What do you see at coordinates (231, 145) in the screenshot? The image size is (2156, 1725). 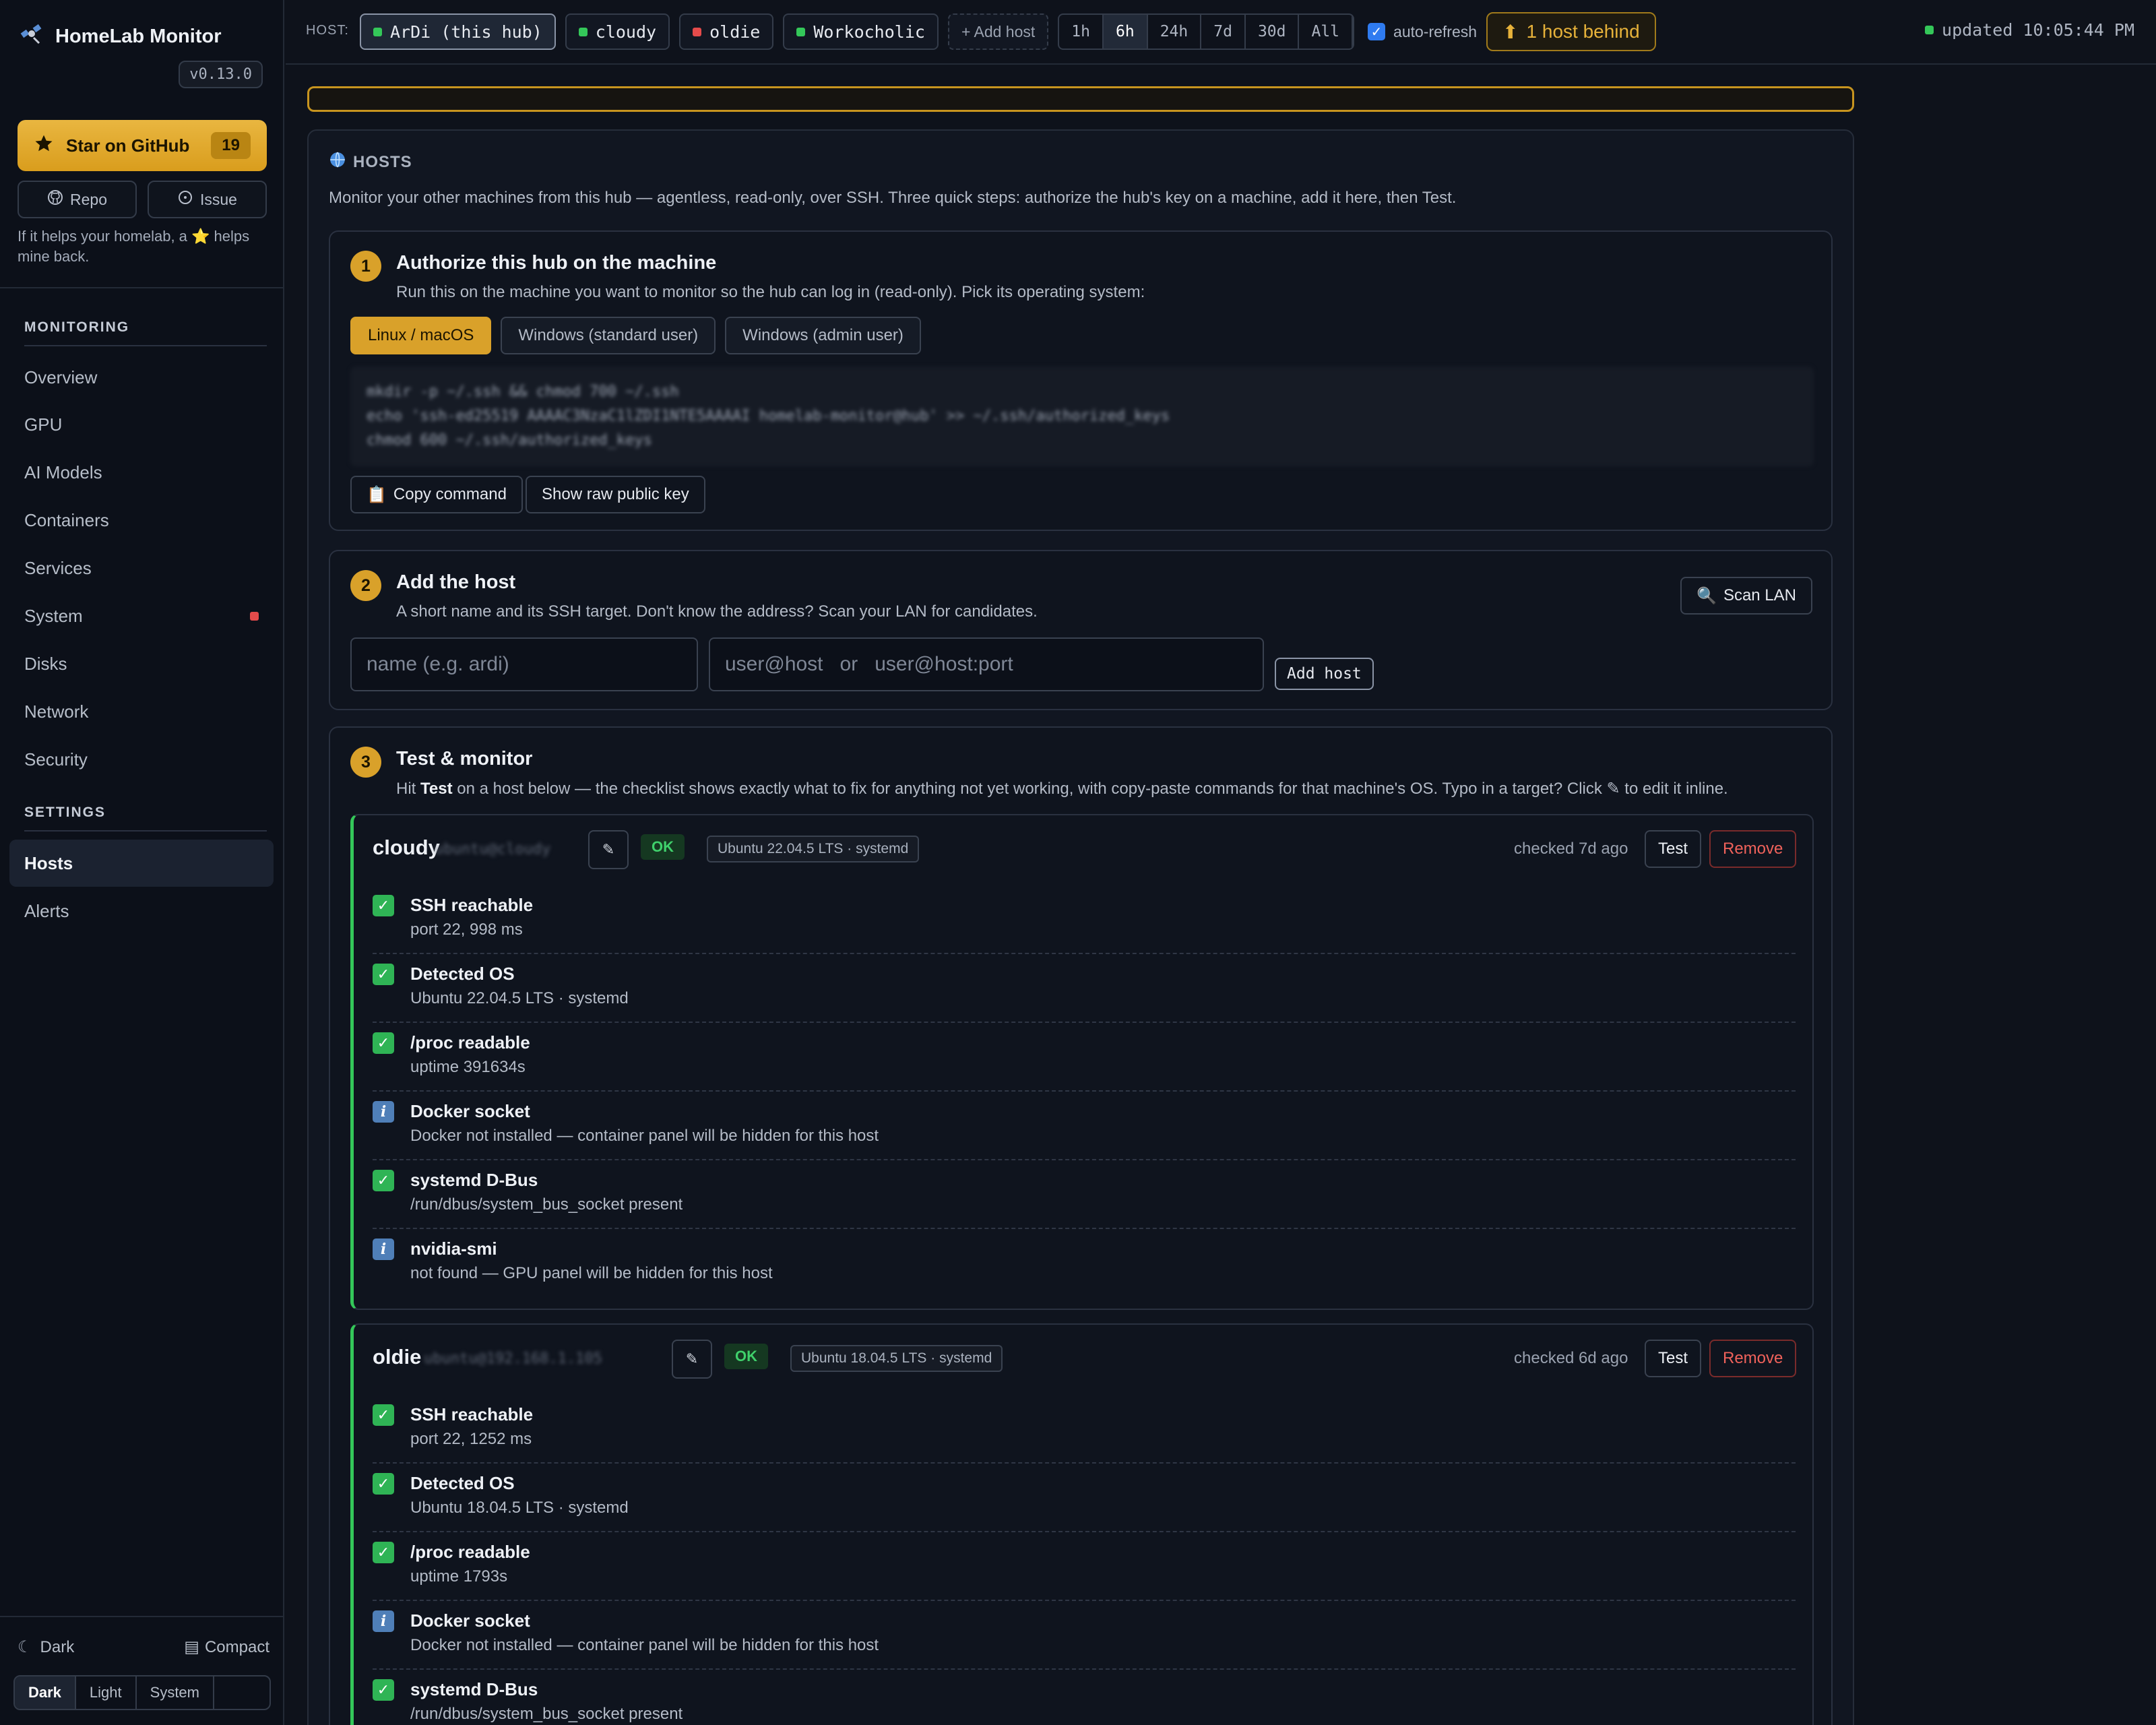 I see `star-count: 19` at bounding box center [231, 145].